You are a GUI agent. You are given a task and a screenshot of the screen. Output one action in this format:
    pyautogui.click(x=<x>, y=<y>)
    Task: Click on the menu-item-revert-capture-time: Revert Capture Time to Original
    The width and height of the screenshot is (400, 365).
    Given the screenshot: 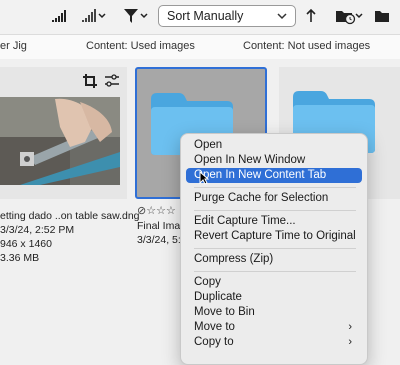 What is the action you would take?
    pyautogui.click(x=274, y=236)
    